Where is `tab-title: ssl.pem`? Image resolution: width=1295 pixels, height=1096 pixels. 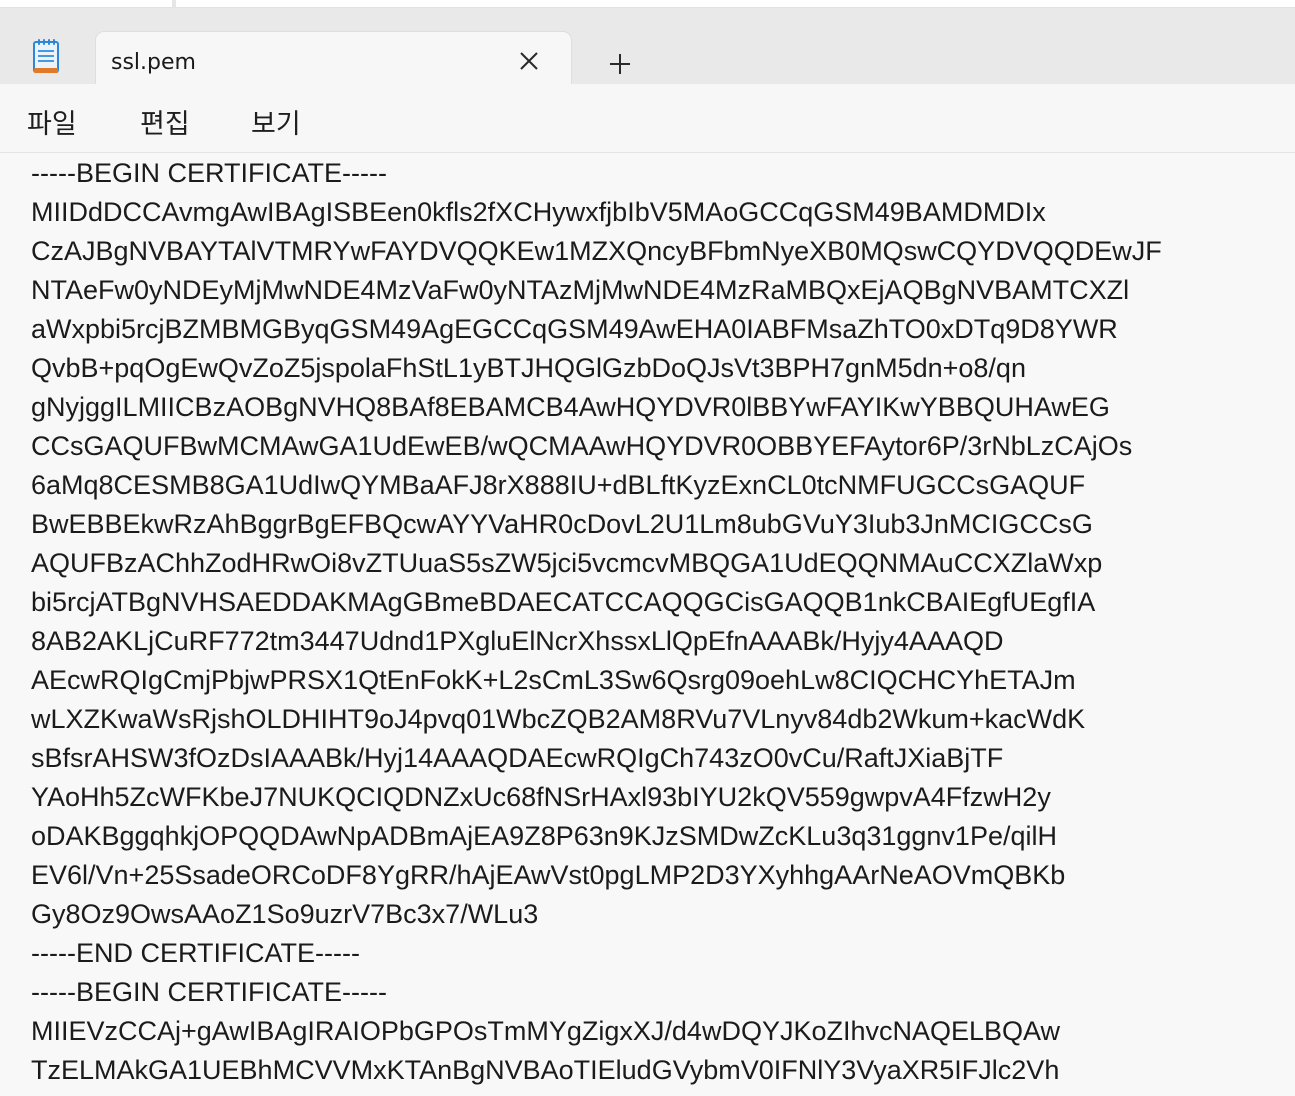
tab-title: ssl.pem is located at coordinates (153, 62).